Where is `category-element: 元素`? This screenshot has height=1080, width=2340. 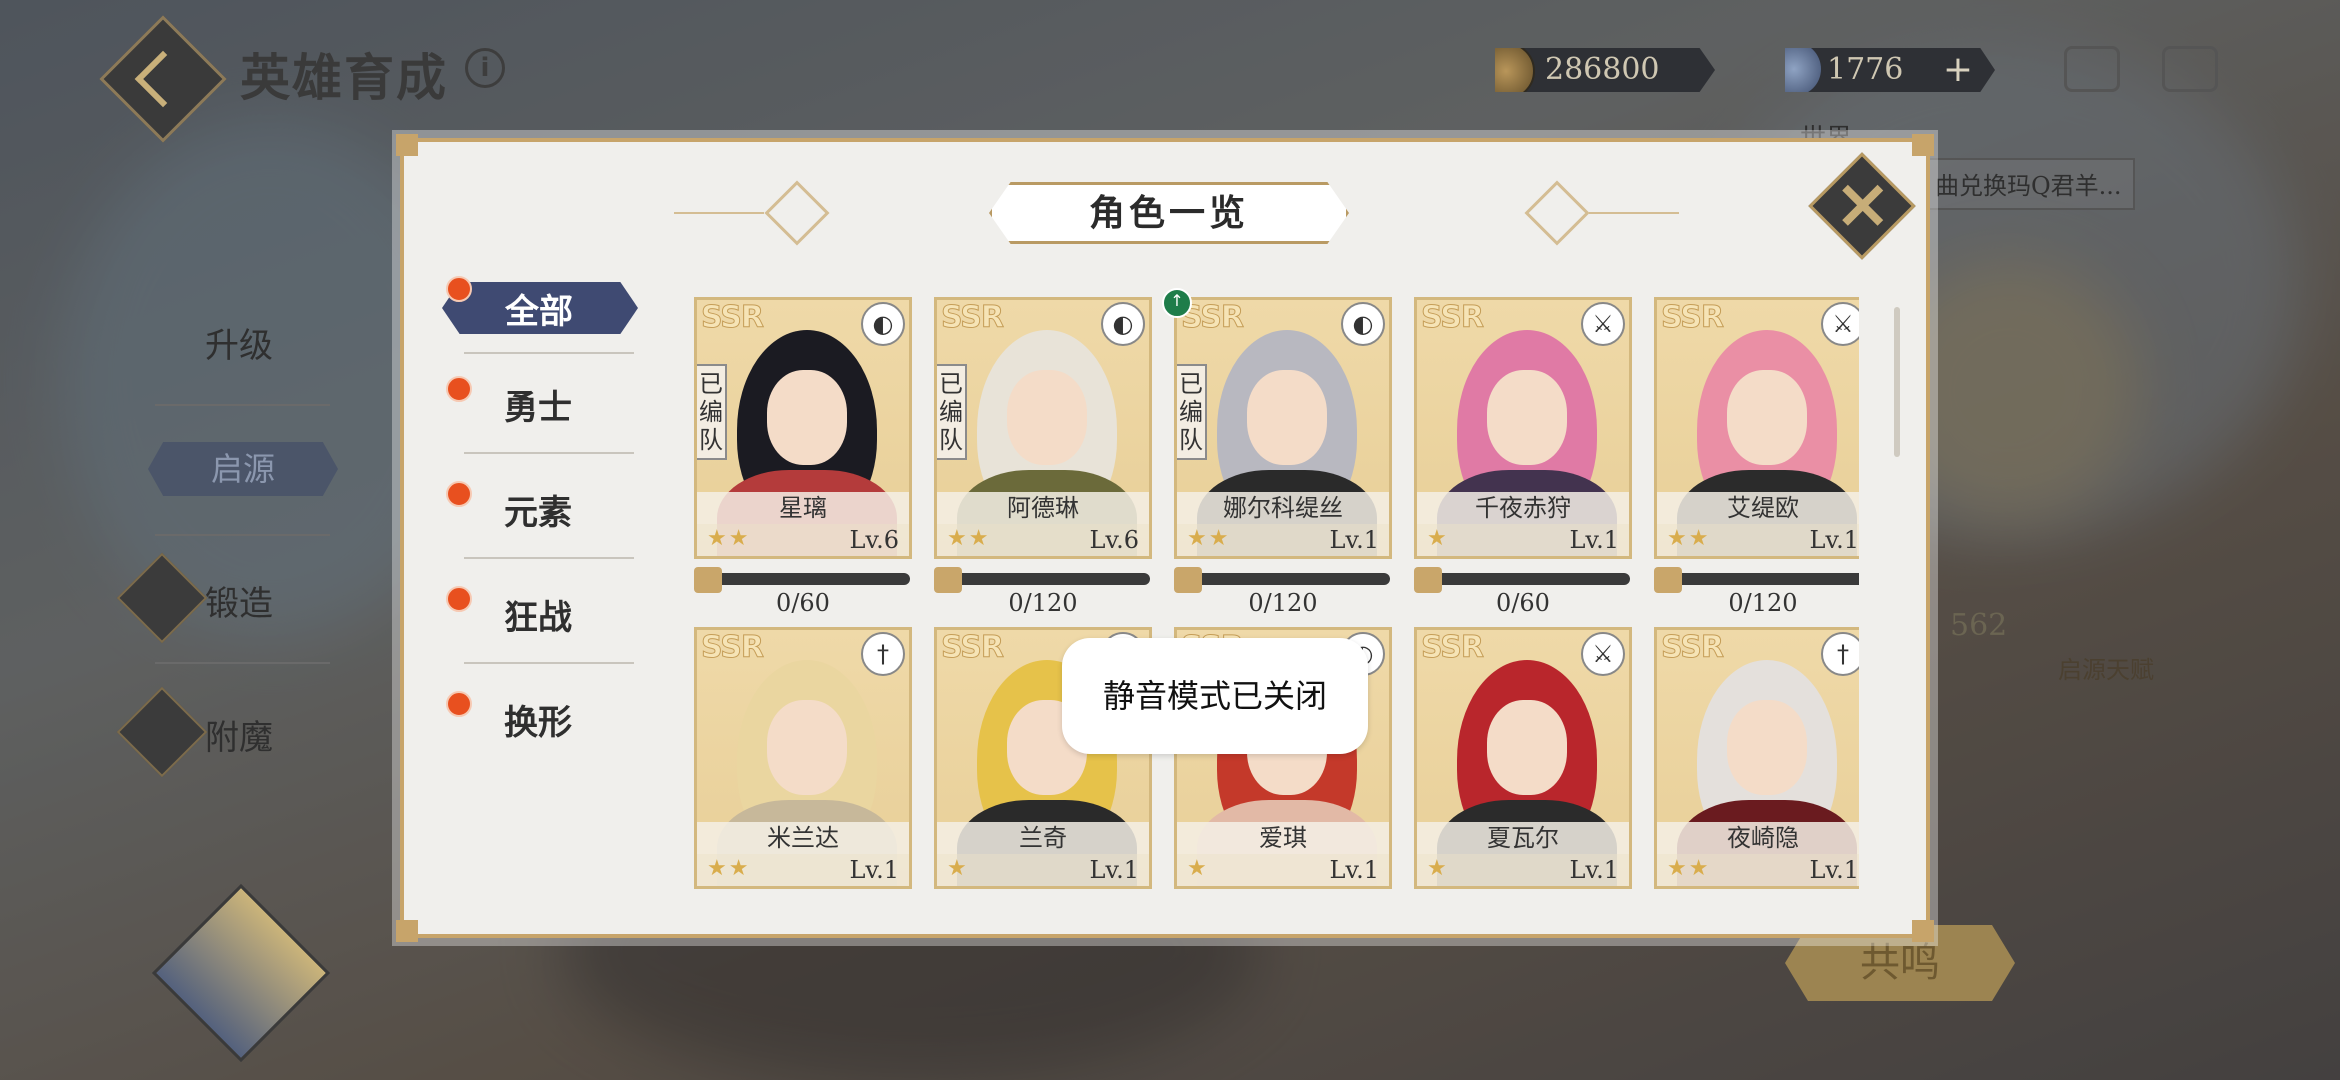
category-element: 元素 is located at coordinates (539, 507).